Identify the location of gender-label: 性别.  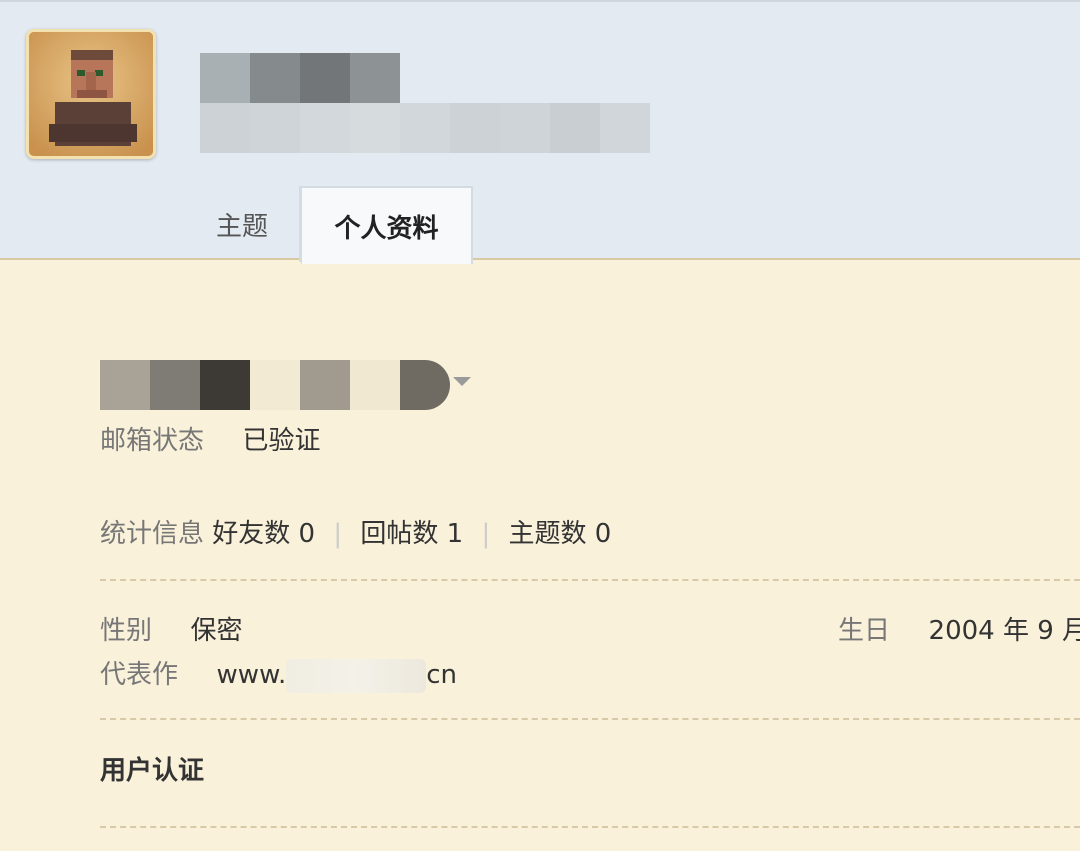
(126, 631).